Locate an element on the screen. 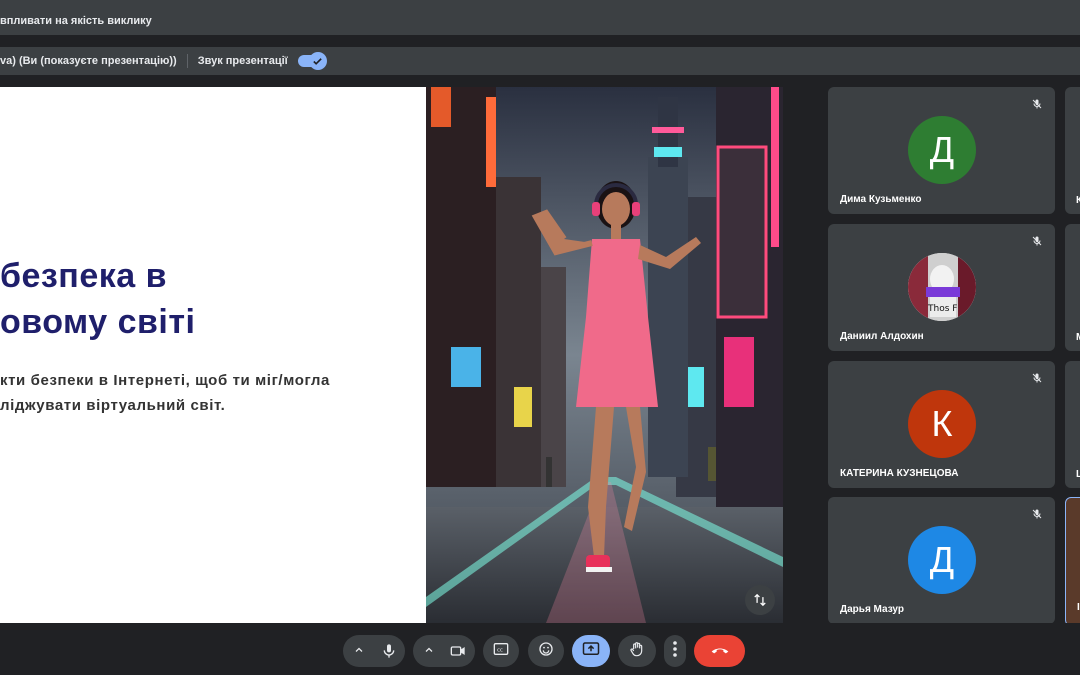 The width and height of the screenshot is (1080, 675). participant-tile: К КАТЕРИНА КУЗНЕЦОВА is located at coordinates (941, 424).